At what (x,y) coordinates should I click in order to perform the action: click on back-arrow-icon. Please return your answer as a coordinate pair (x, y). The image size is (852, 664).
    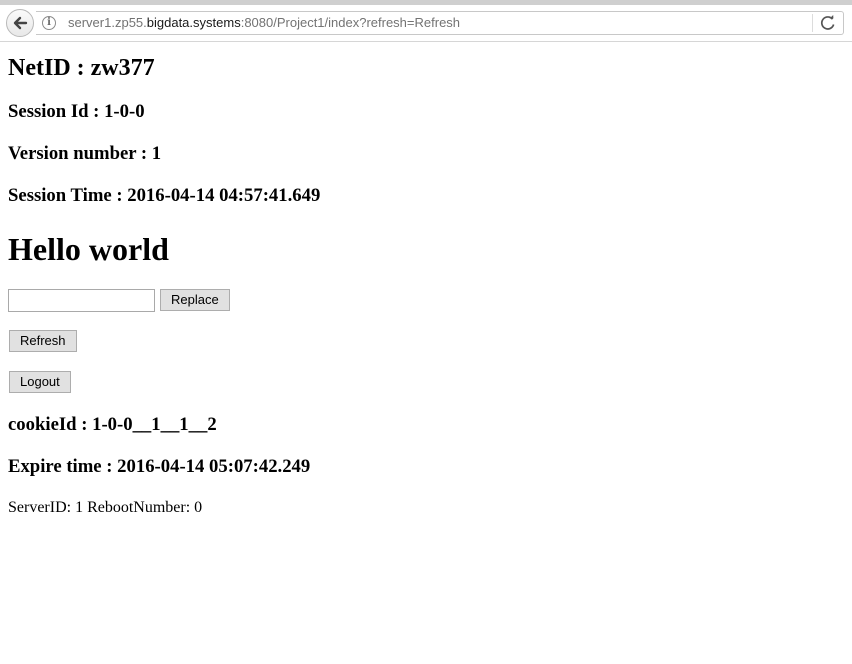
    Looking at the image, I should click on (20, 23).